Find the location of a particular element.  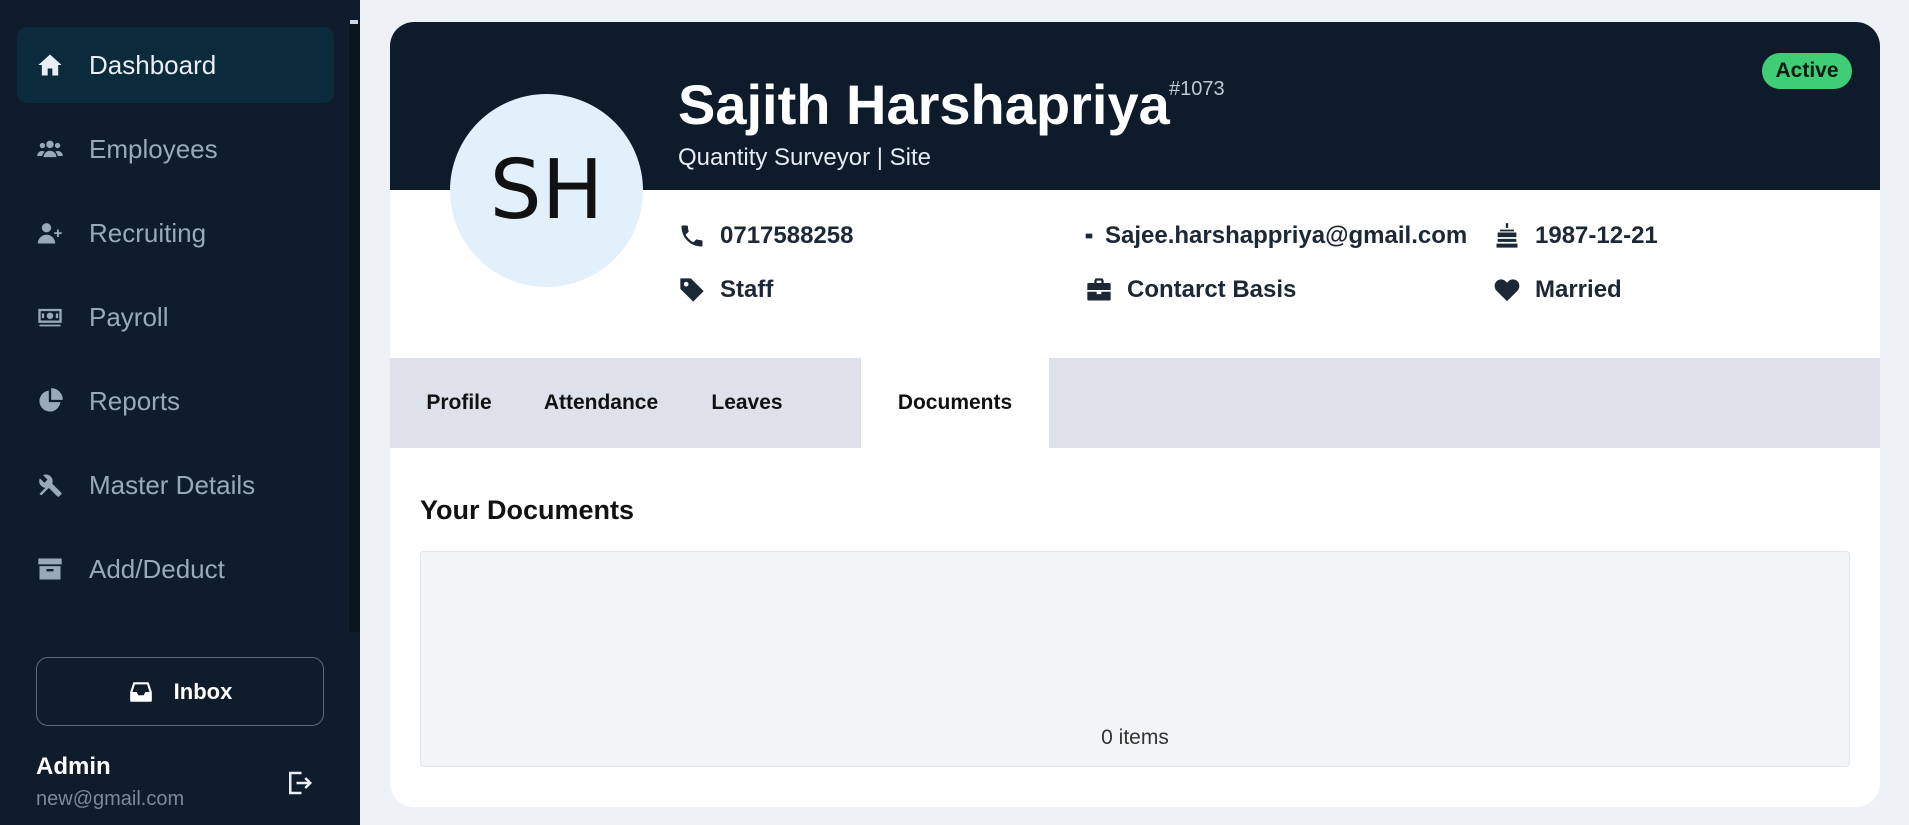

inbox-button: Inbox is located at coordinates (180, 691).